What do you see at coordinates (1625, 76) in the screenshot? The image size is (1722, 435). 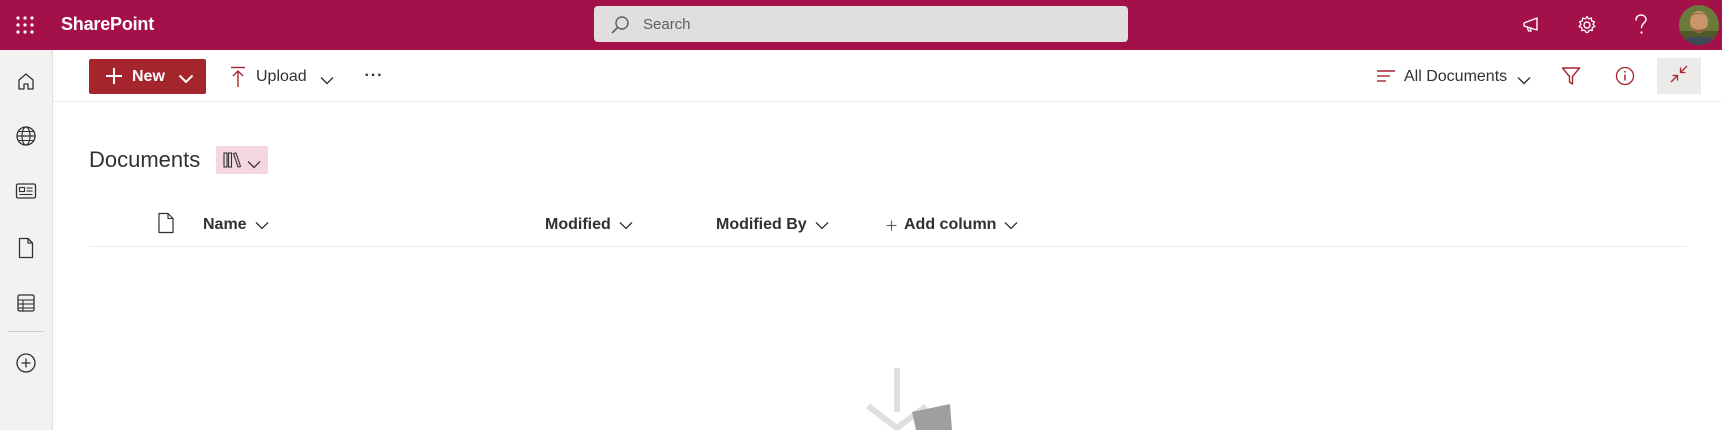 I see `info-icon` at bounding box center [1625, 76].